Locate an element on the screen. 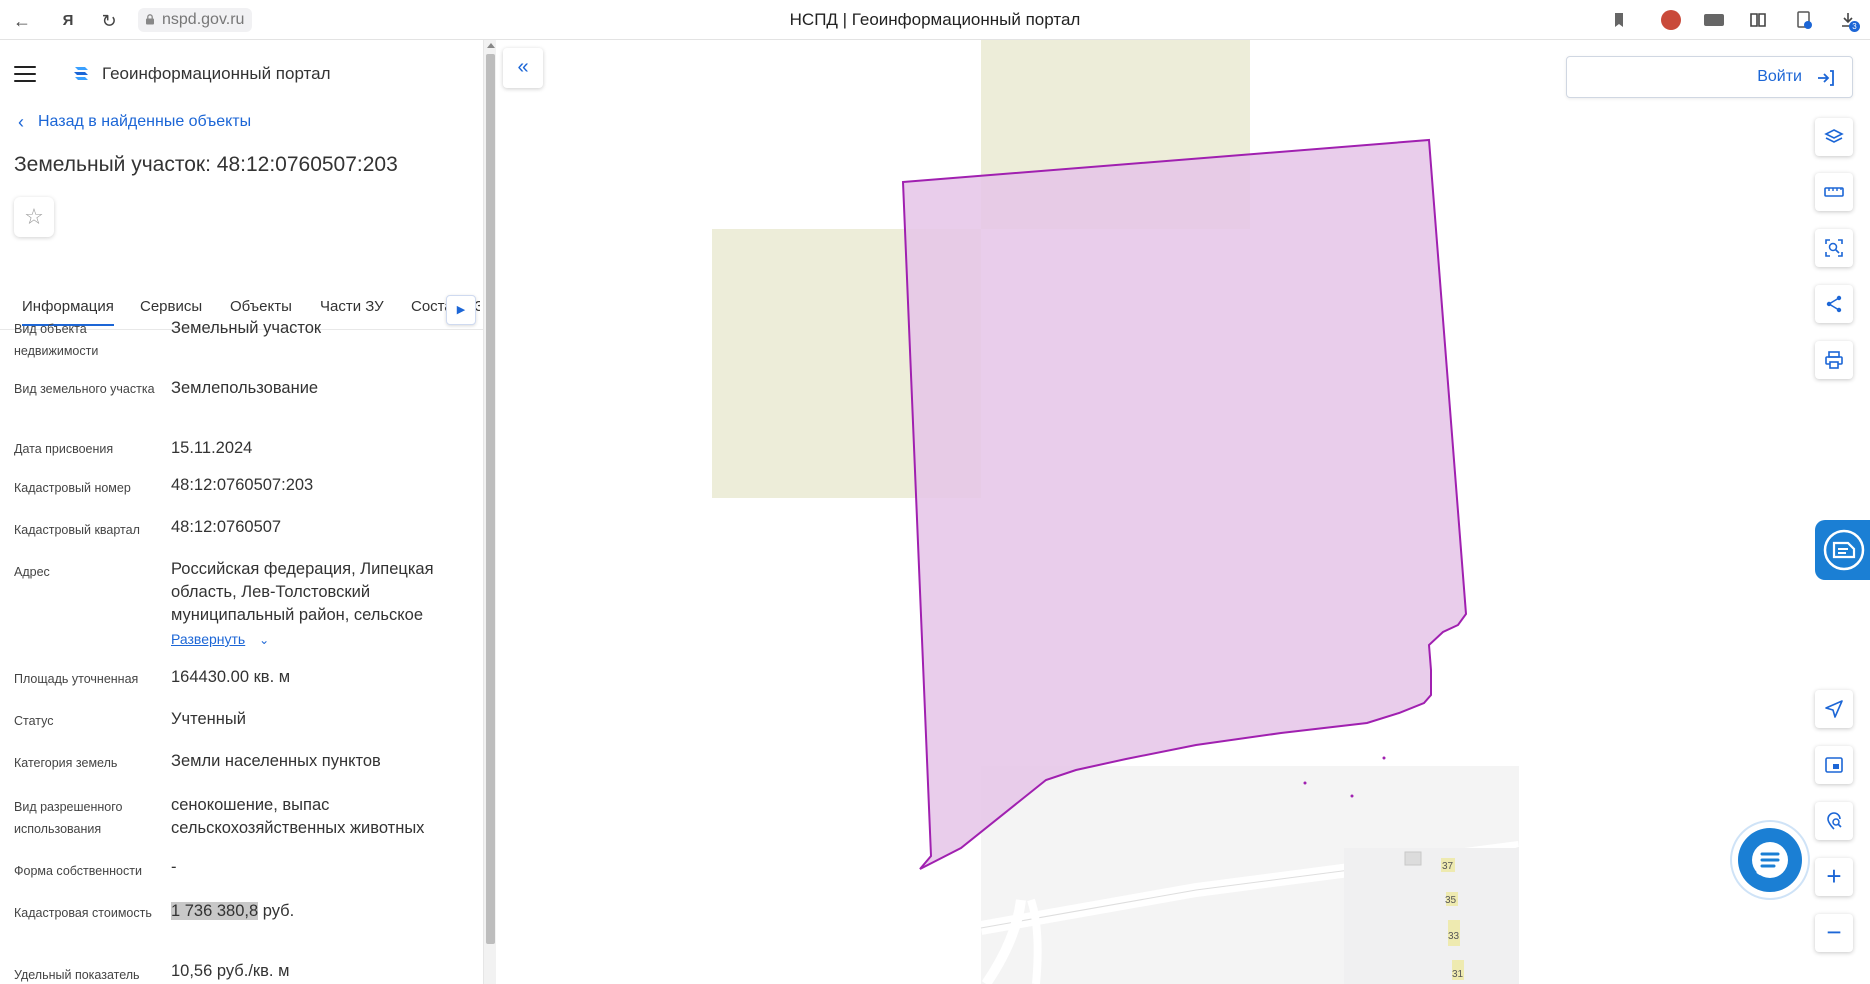  value-highlight: 1 736 380,8 is located at coordinates (215, 911).